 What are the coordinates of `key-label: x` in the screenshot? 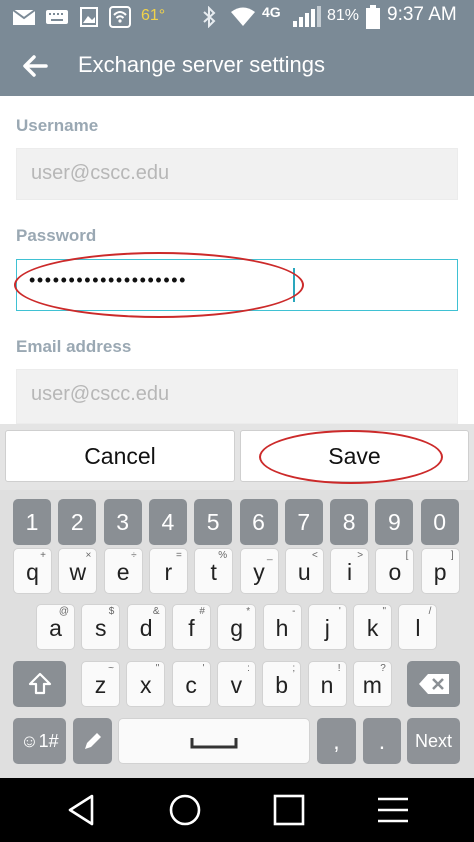 It's located at (146, 685).